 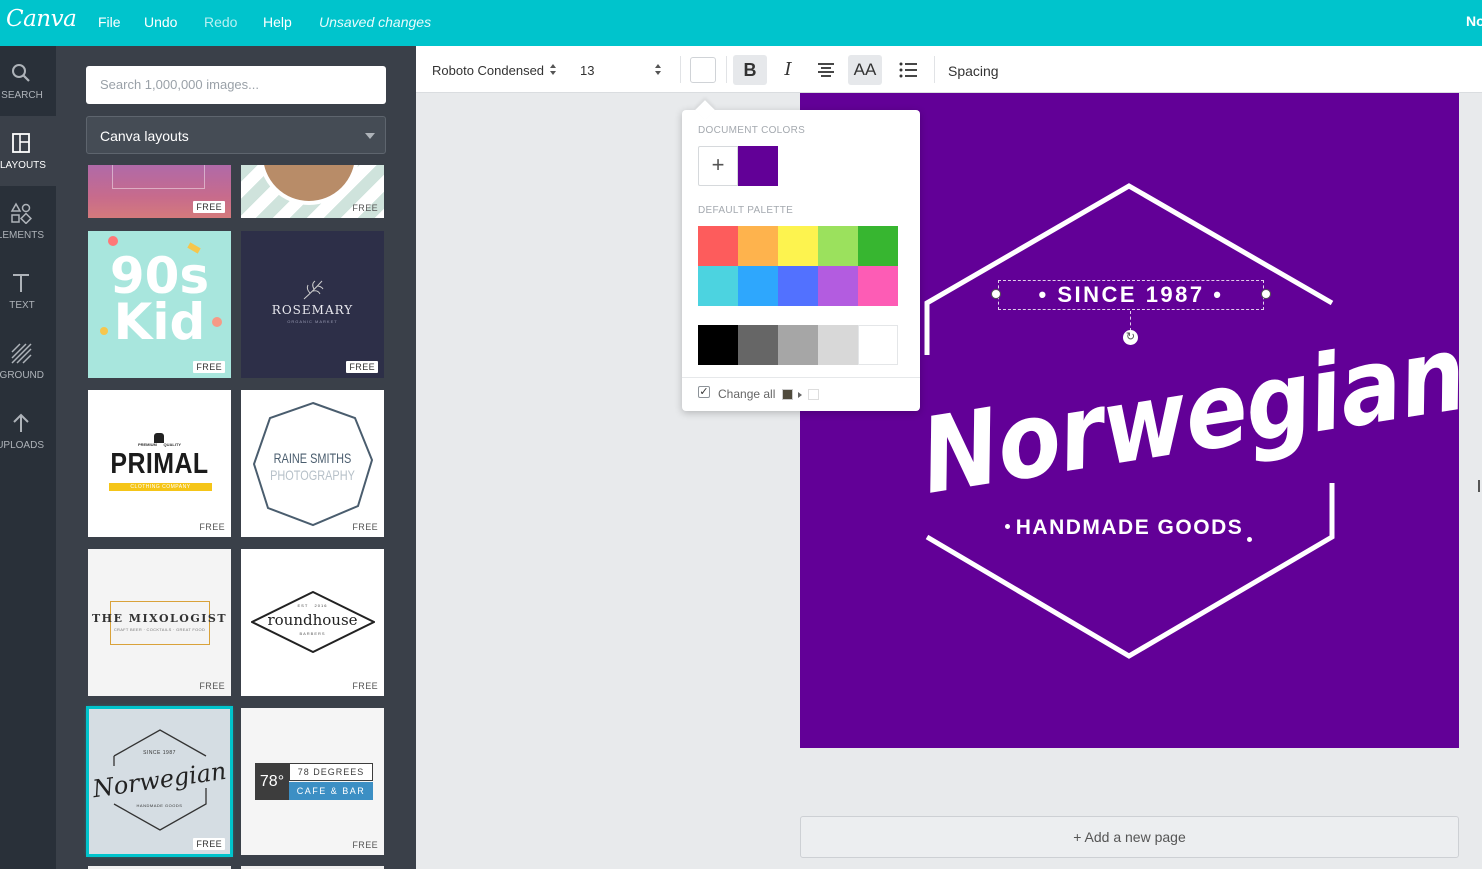 What do you see at coordinates (370, 136) in the screenshot?
I see `chevron-down-icon` at bounding box center [370, 136].